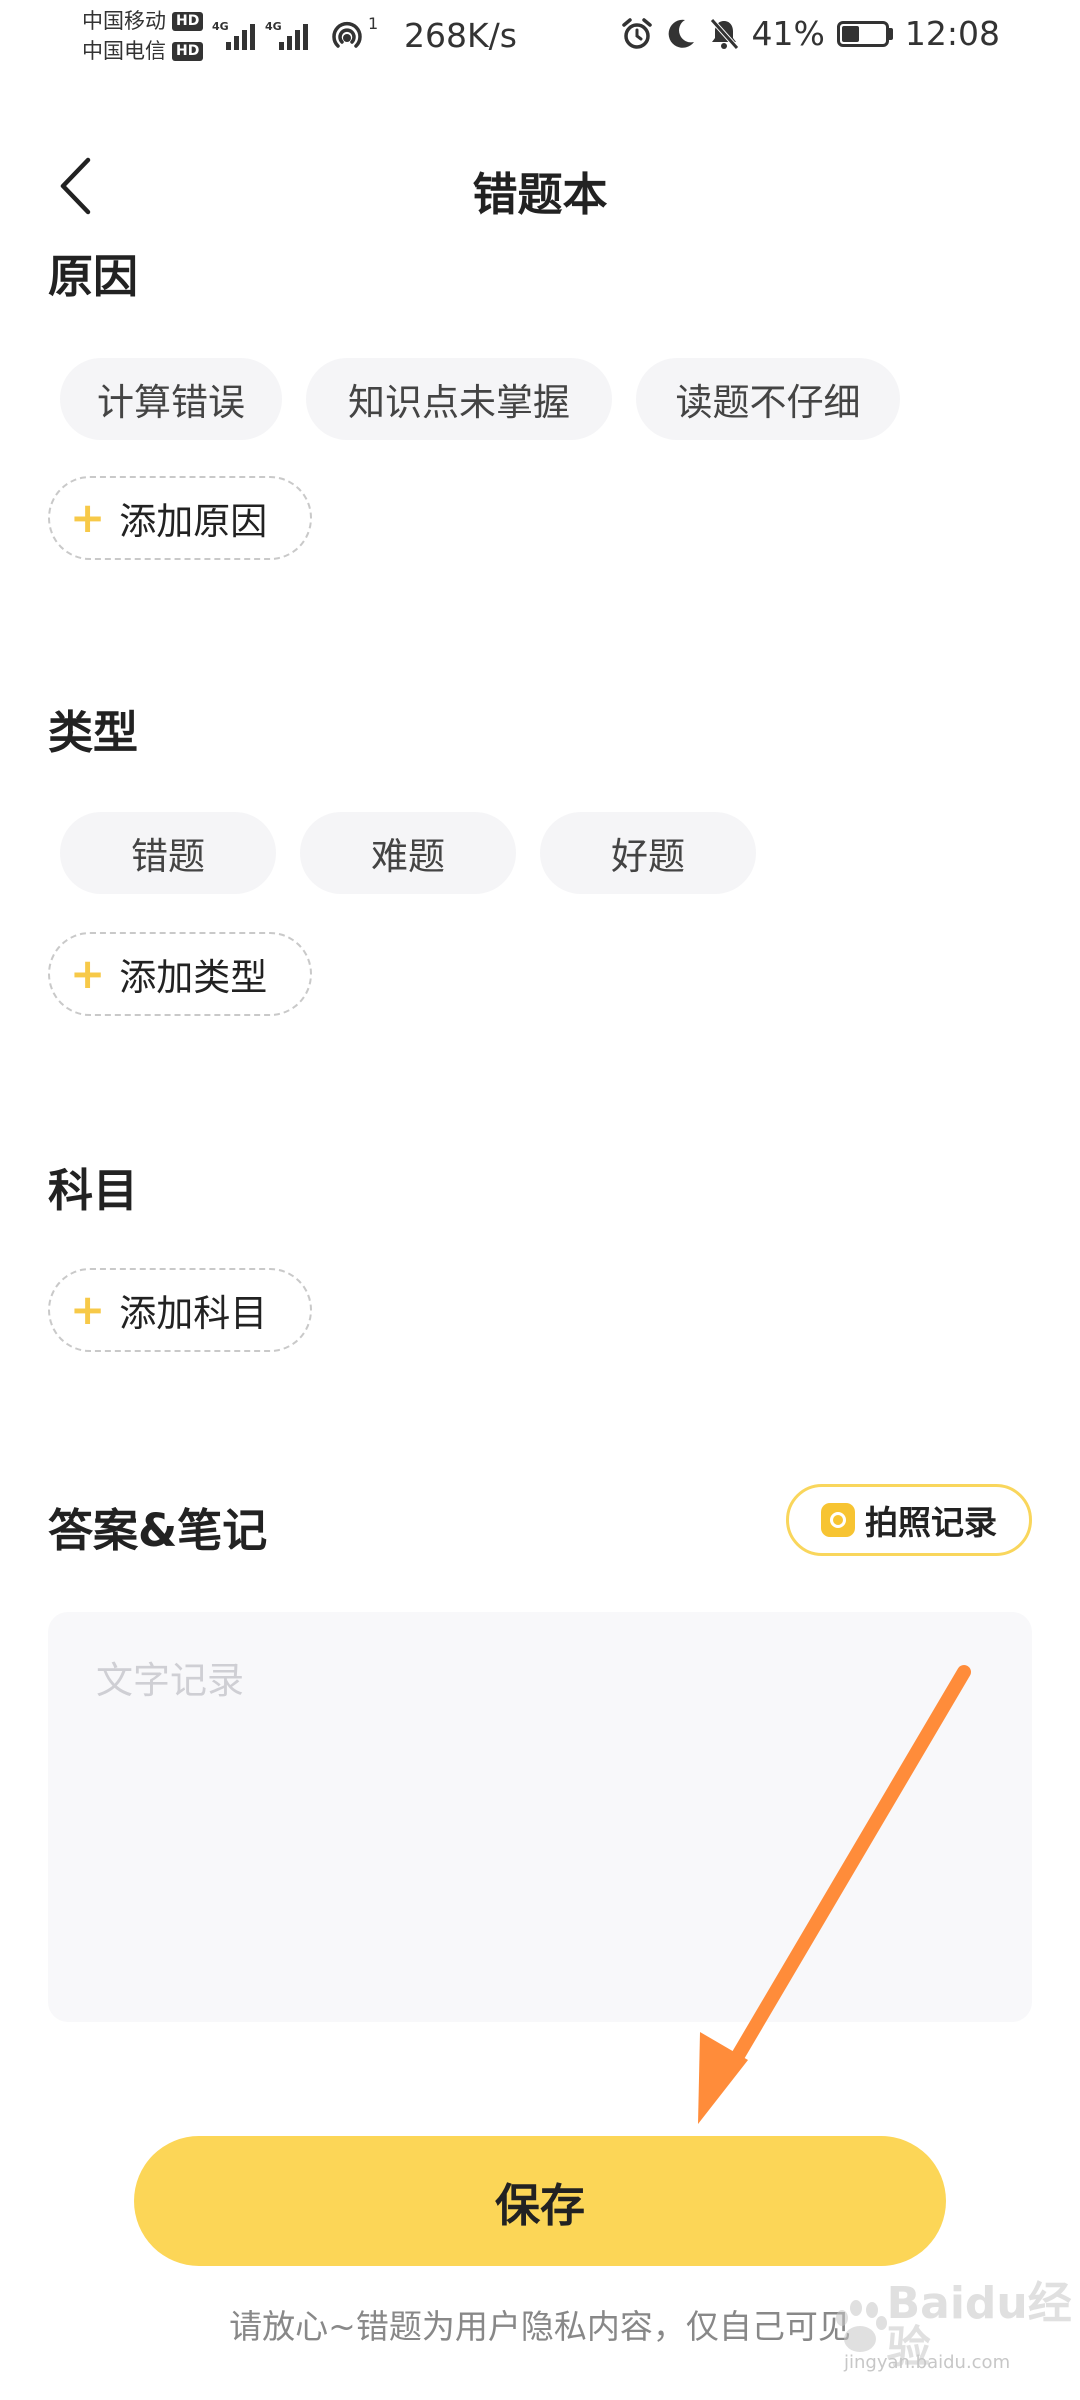 This screenshot has width=1080, height=2400. I want to click on status-bar: 中国移动 HD 中国电信 HD 4G 4G 1 268K/s 41% 12:08, so click(540, 40).